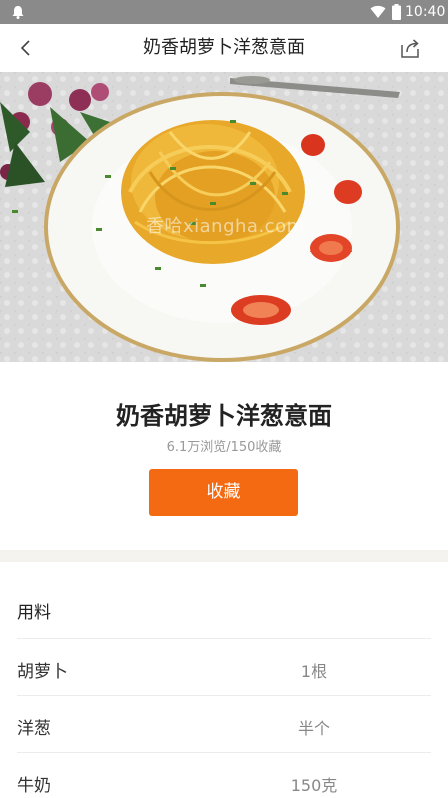 The height and width of the screenshot is (798, 448). What do you see at coordinates (224, 775) in the screenshot?
I see `ingredient-row: 牛奶 150克` at bounding box center [224, 775].